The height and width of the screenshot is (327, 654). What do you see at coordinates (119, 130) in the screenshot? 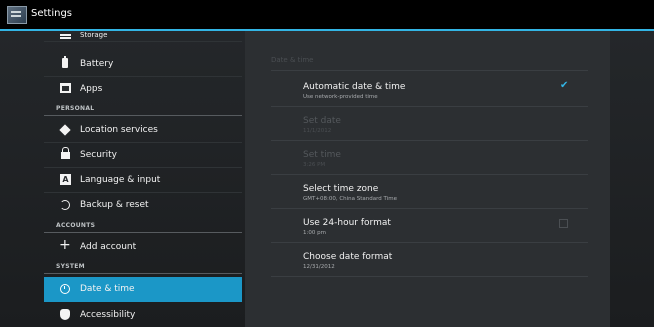
I see `sidebar-item-label: Location services` at bounding box center [119, 130].